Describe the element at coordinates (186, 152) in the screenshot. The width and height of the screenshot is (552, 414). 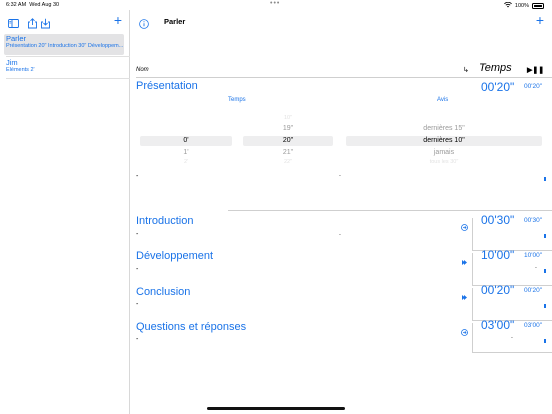
I see `picker-minute-value: 1'` at that location.